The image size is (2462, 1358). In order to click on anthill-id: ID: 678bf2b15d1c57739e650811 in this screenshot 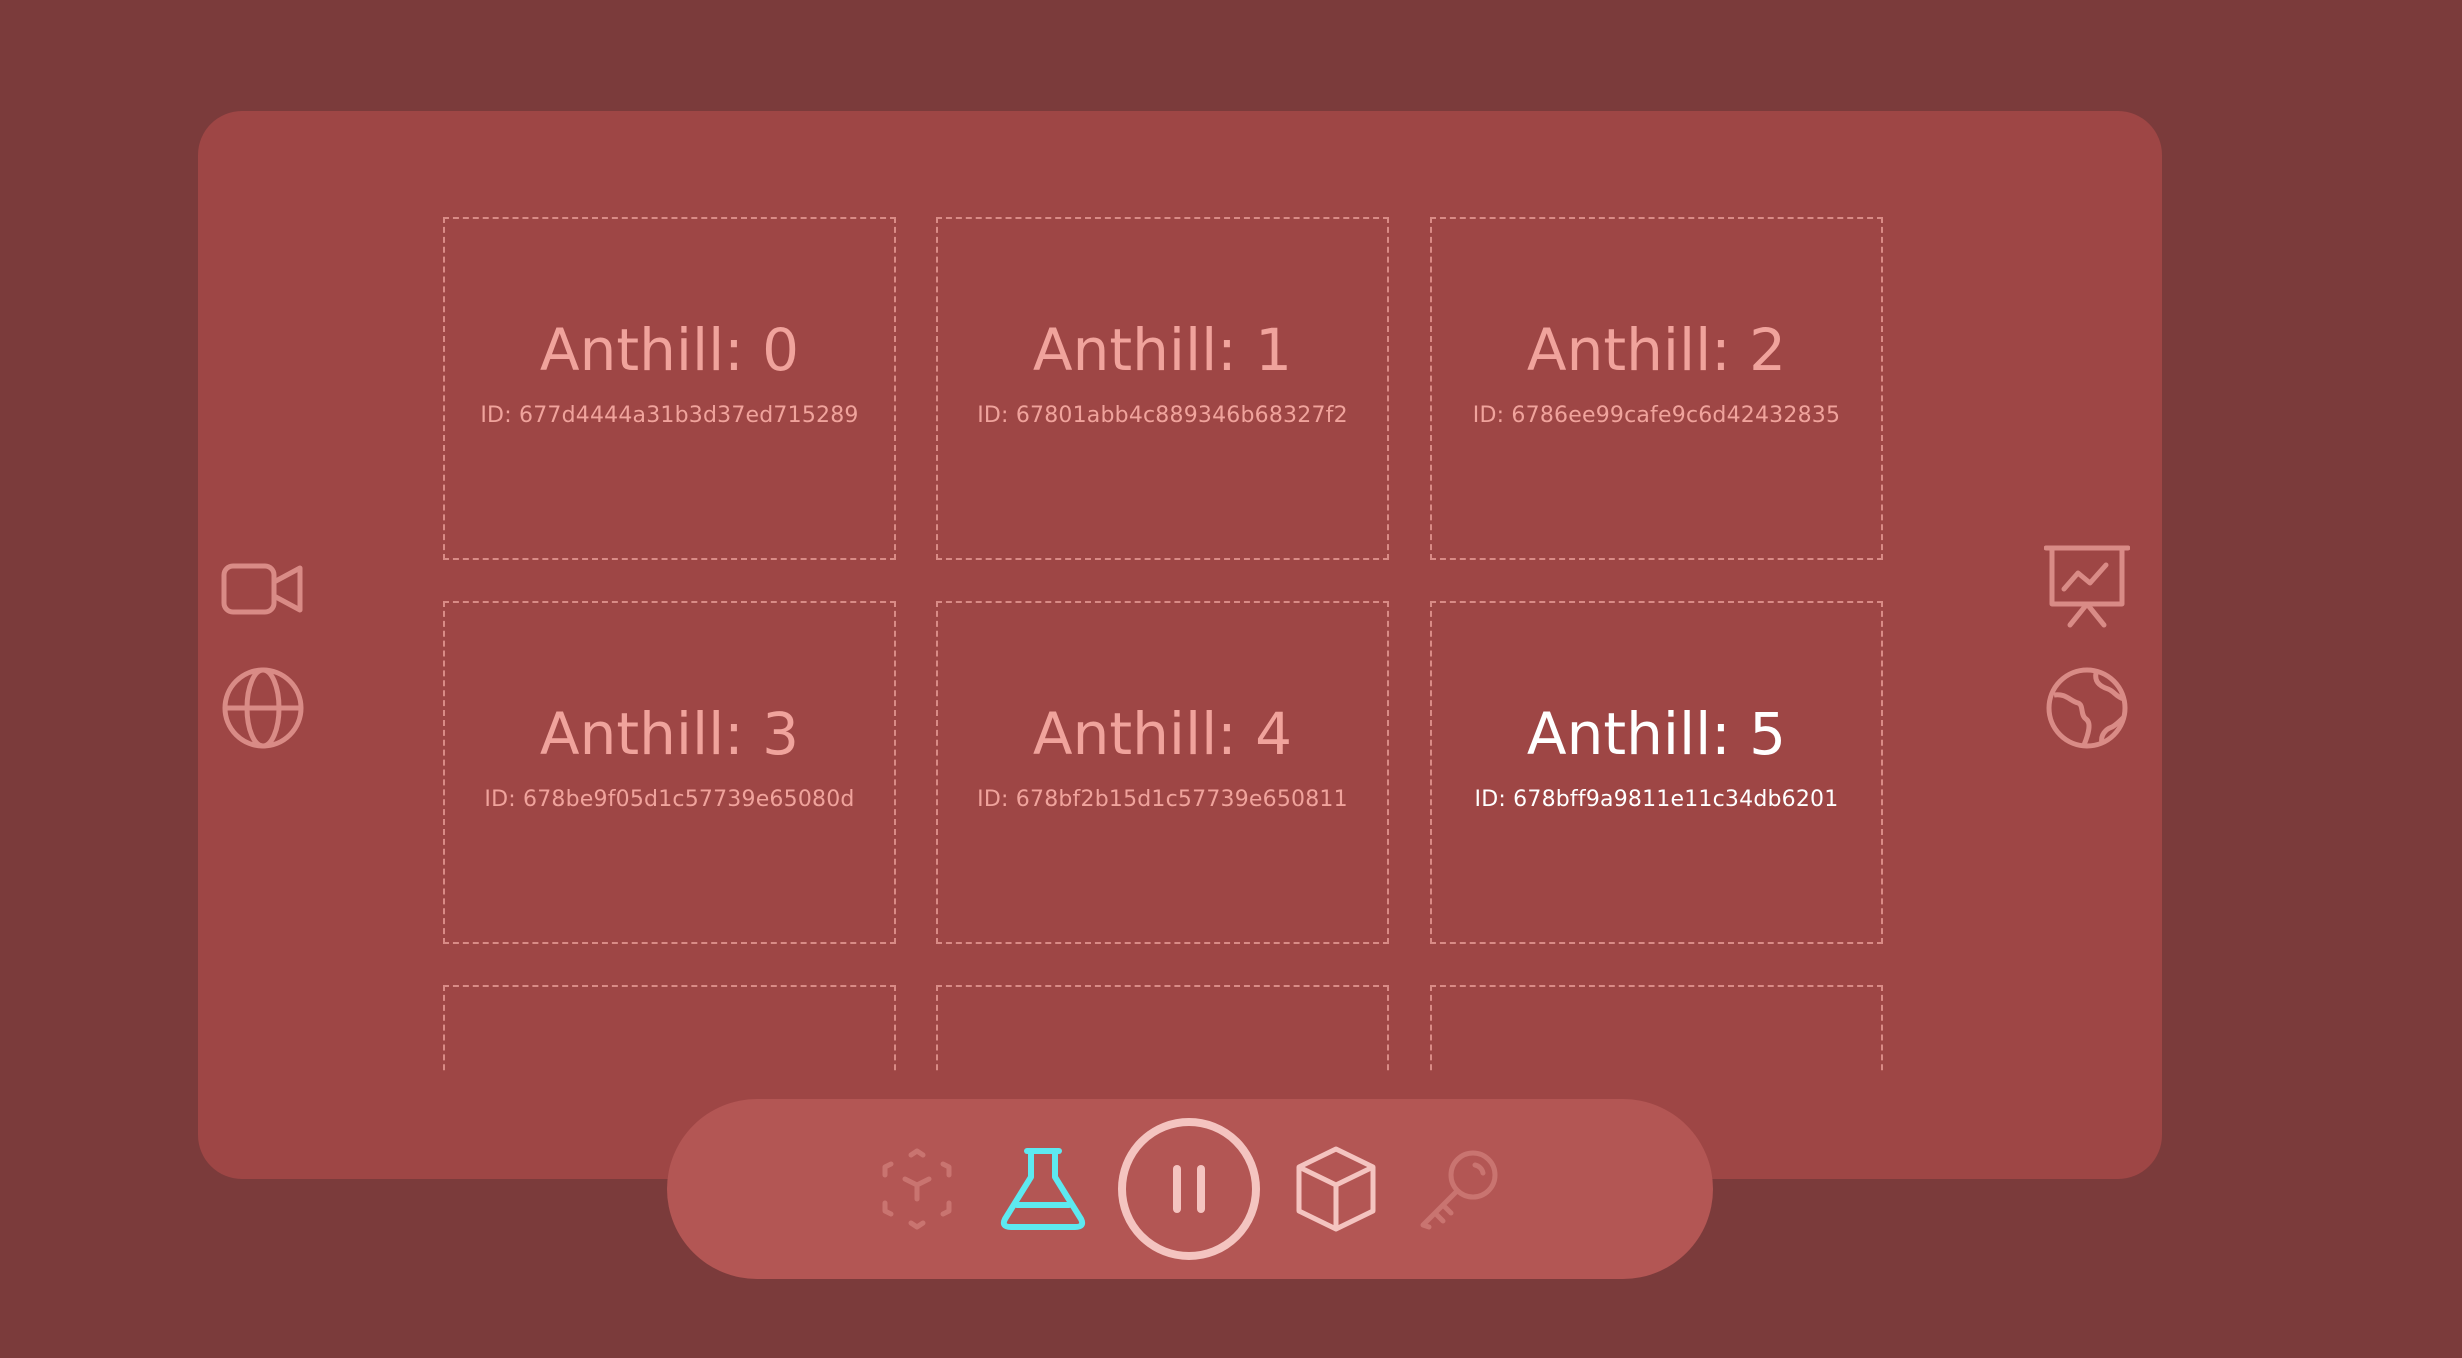, I will do `click(1162, 799)`.